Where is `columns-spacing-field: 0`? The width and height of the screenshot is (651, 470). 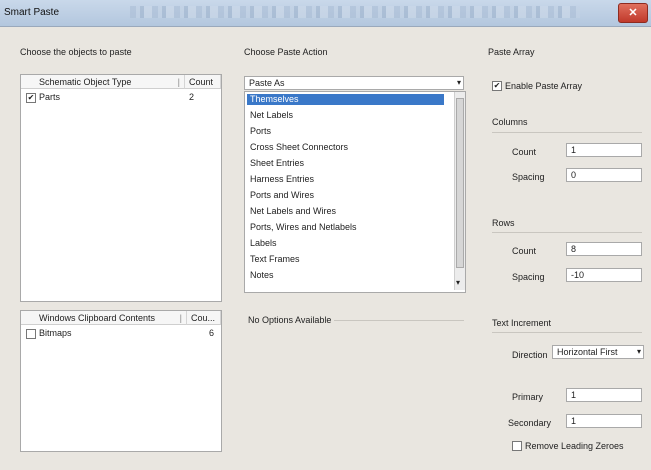 columns-spacing-field: 0 is located at coordinates (604, 175).